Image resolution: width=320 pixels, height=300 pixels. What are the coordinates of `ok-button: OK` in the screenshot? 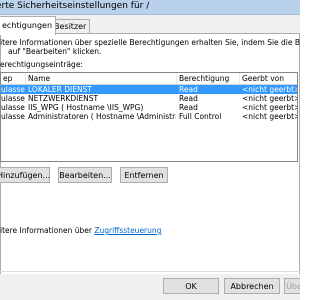 It's located at (191, 286).